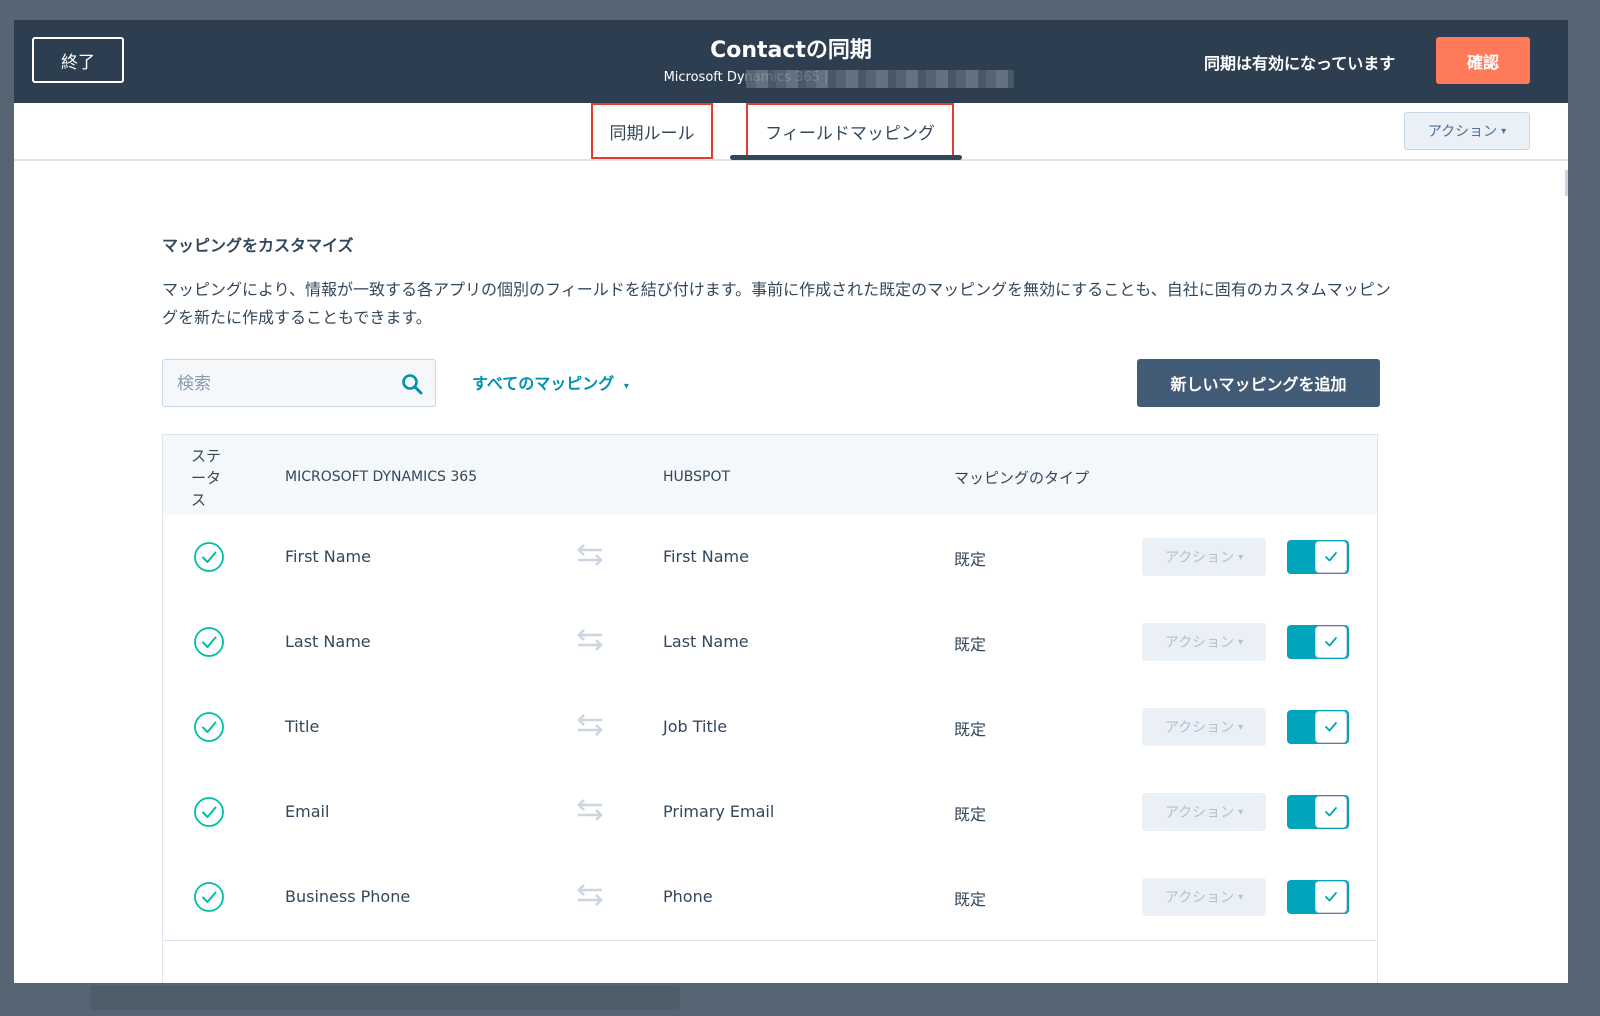 This screenshot has width=1600, height=1016. Describe the element at coordinates (706, 556) in the screenshot. I see `hubspot-field-name: First Name` at that location.